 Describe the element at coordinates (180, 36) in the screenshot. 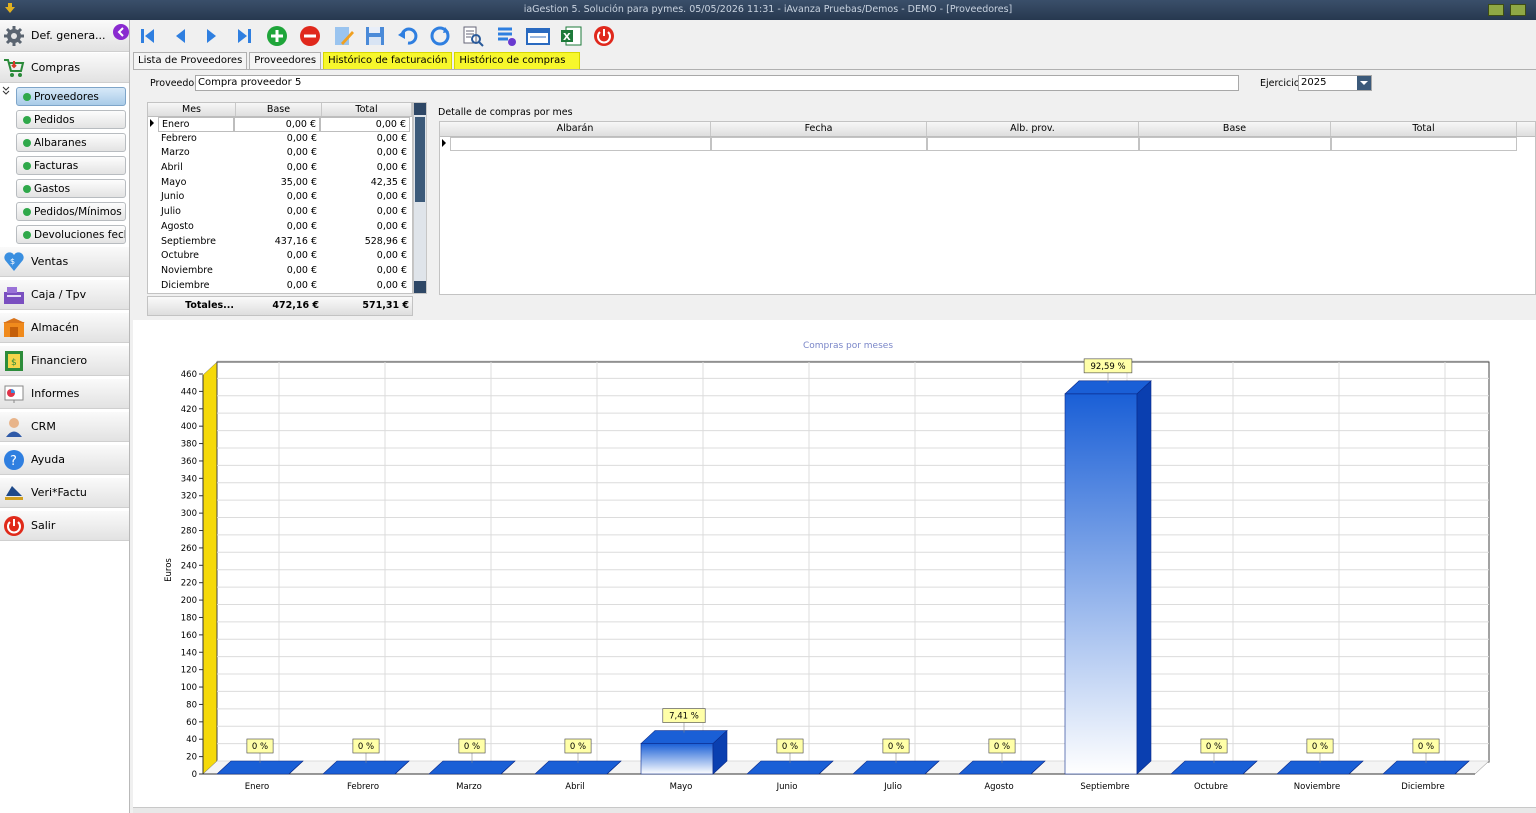

I see `previous-record-icon` at that location.